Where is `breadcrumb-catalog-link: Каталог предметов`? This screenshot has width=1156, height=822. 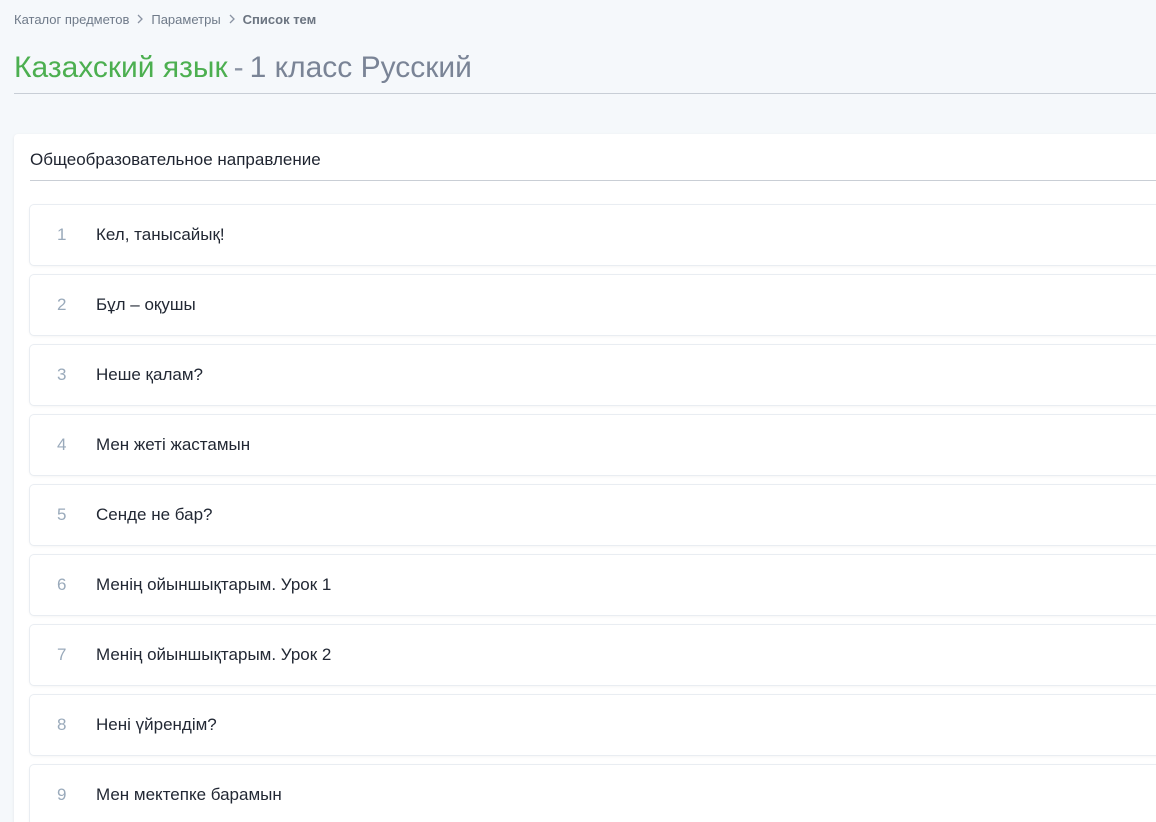 breadcrumb-catalog-link: Каталог предметов is located at coordinates (71, 19).